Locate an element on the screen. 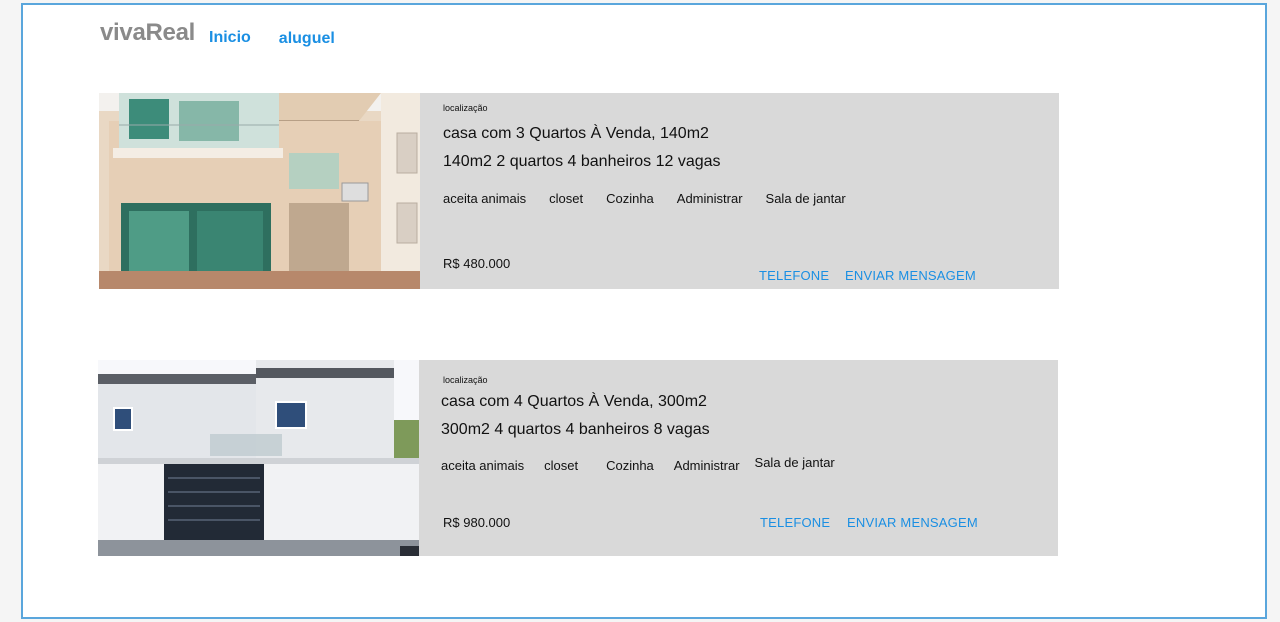 This screenshot has height=622, width=1280. listing-title: casa com 3 Quartos À Venda, 140m2 is located at coordinates (576, 134).